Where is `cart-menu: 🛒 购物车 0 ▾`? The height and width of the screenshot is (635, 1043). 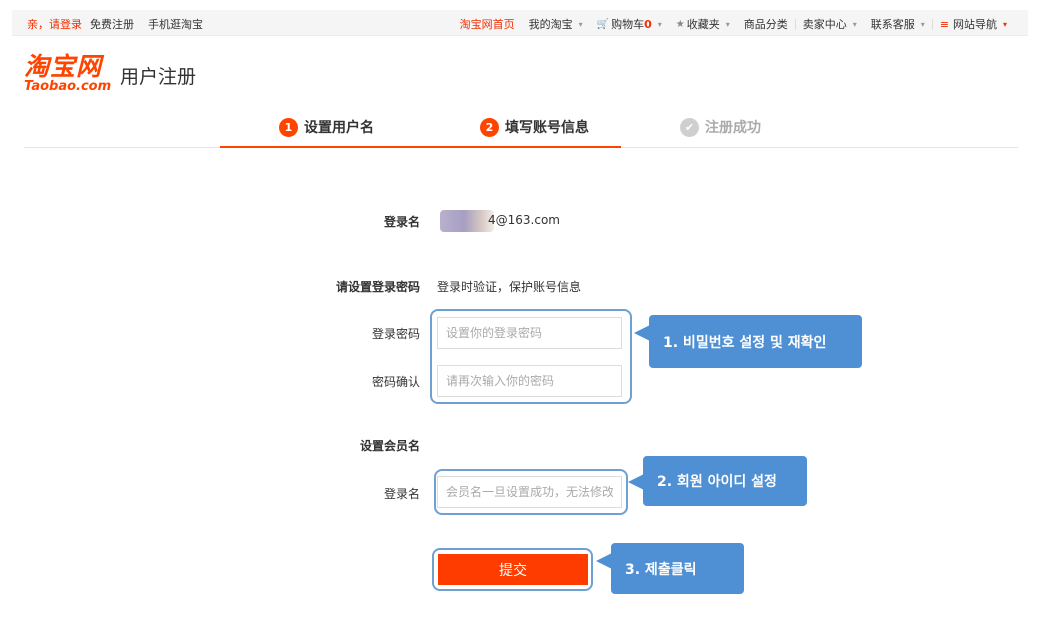 cart-menu: 🛒 购物车 0 ▾ is located at coordinates (629, 24).